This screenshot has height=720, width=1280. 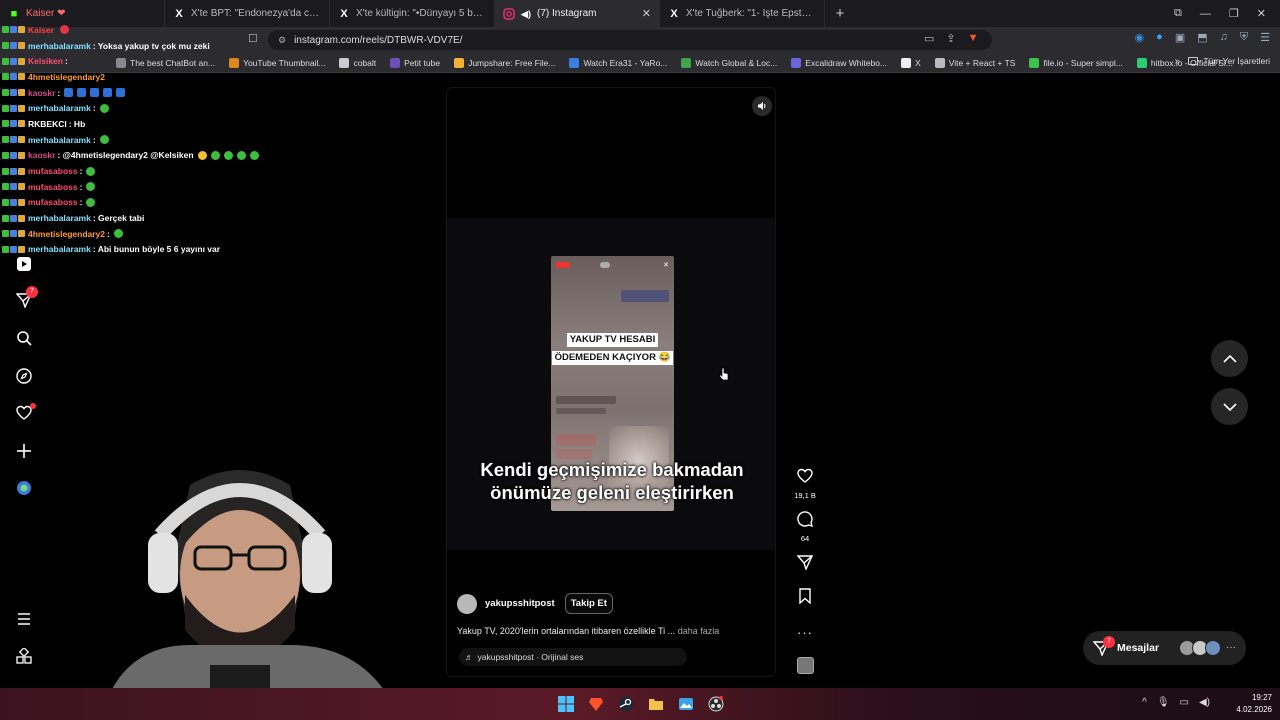 I want to click on messages-button: 7 Mesajlar ···, so click(x=1164, y=648).